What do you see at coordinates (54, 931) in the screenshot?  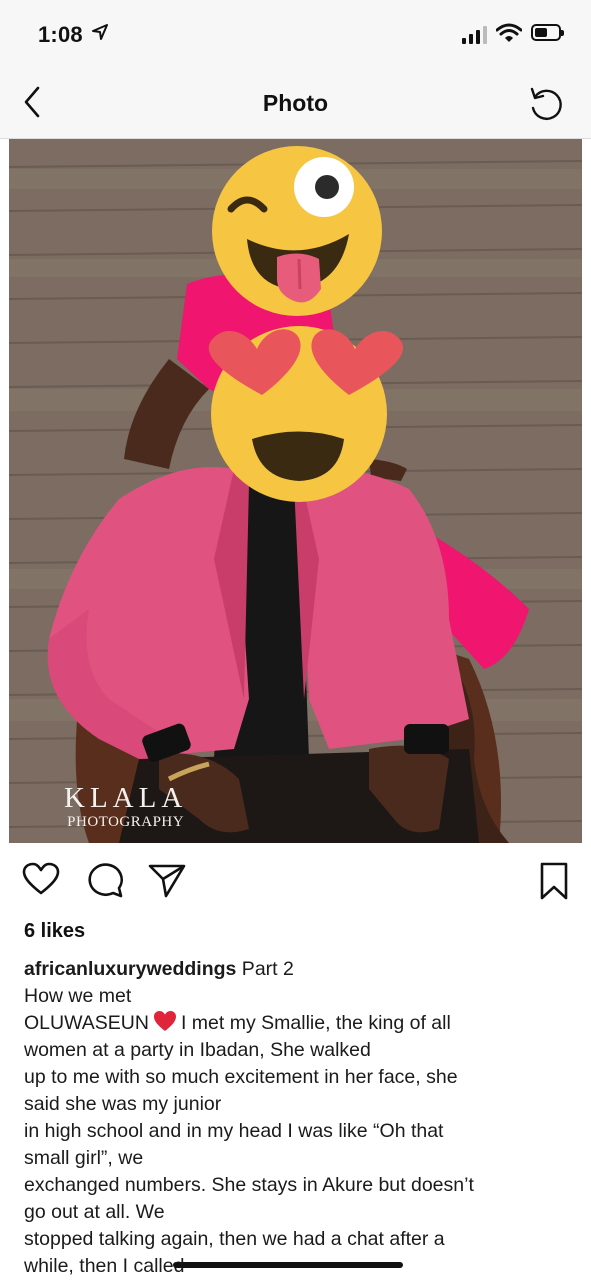 I see `like-count: 6 likes` at bounding box center [54, 931].